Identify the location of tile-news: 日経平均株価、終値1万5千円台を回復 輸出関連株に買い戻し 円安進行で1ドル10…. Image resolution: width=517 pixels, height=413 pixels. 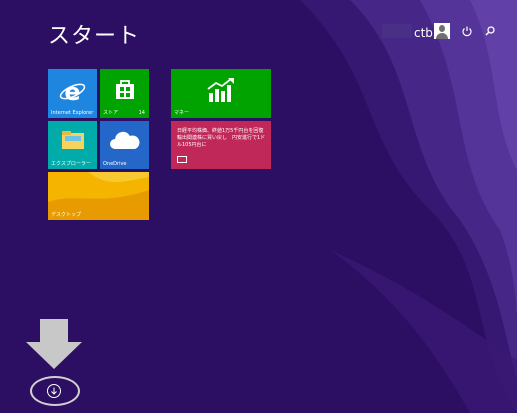
(221, 145).